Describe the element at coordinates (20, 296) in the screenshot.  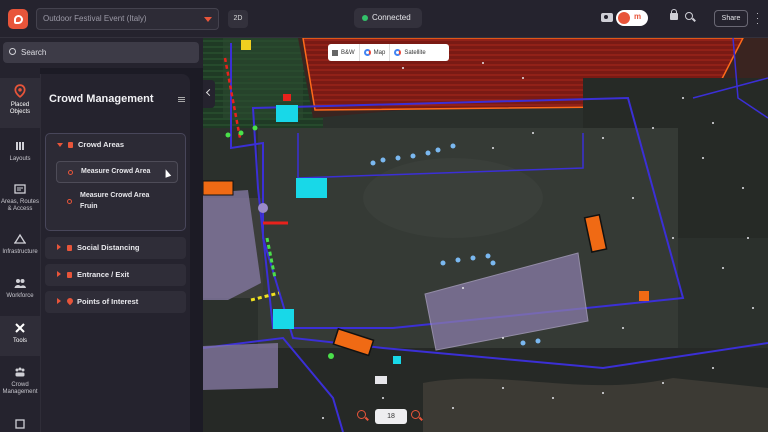
I see `rail-label: Workforce` at that location.